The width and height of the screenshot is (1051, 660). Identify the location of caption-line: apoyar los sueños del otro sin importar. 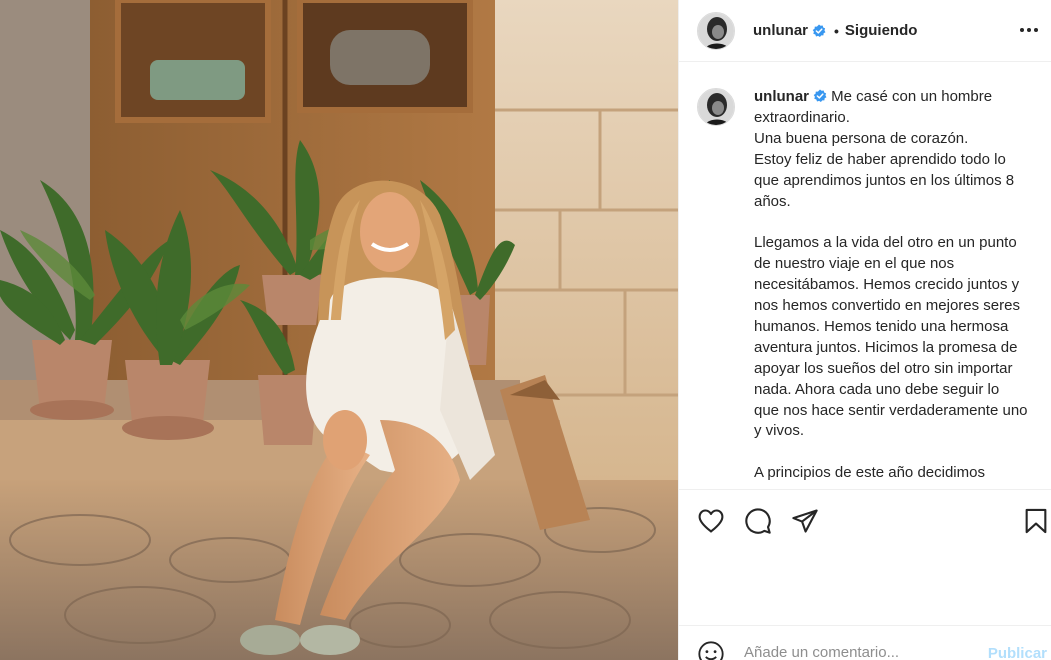
(883, 368).